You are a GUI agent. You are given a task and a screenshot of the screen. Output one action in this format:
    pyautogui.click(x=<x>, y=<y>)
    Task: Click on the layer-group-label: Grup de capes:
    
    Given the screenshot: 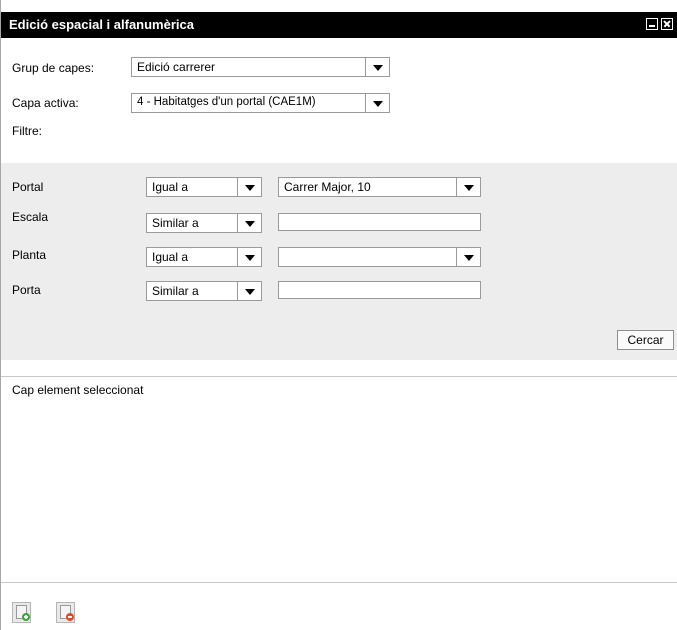 What is the action you would take?
    pyautogui.click(x=53, y=68)
    